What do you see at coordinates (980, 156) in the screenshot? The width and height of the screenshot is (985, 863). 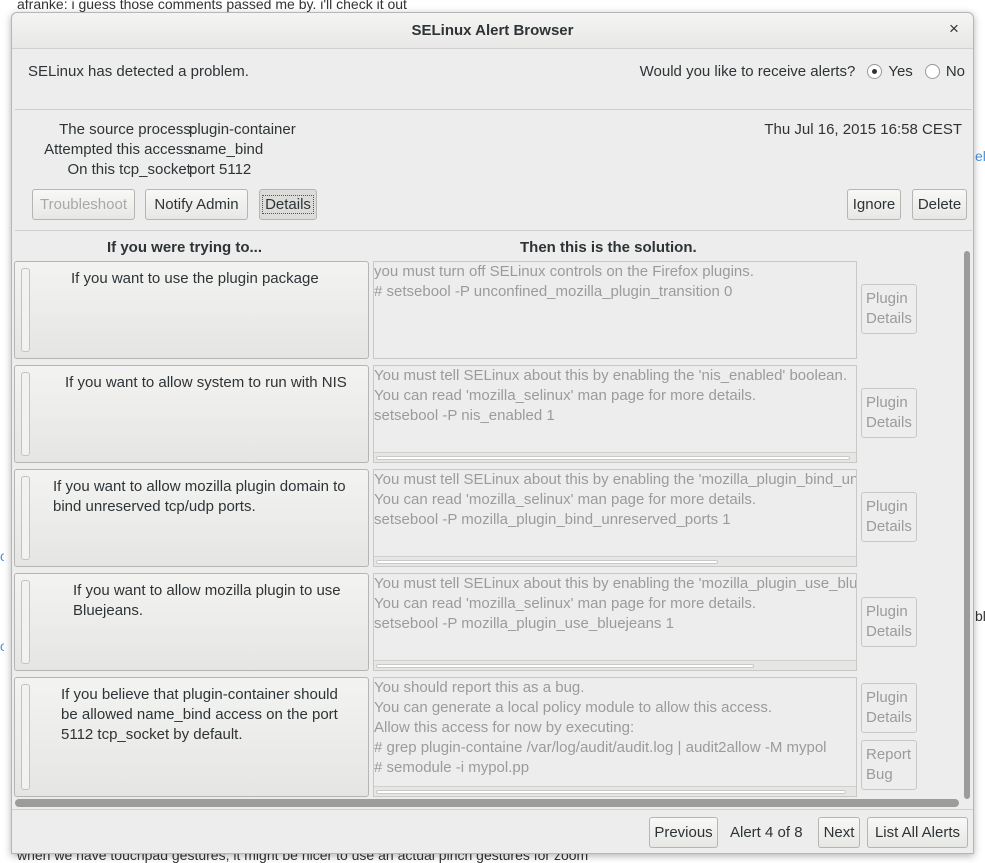 I see `background-fragment: el` at bounding box center [980, 156].